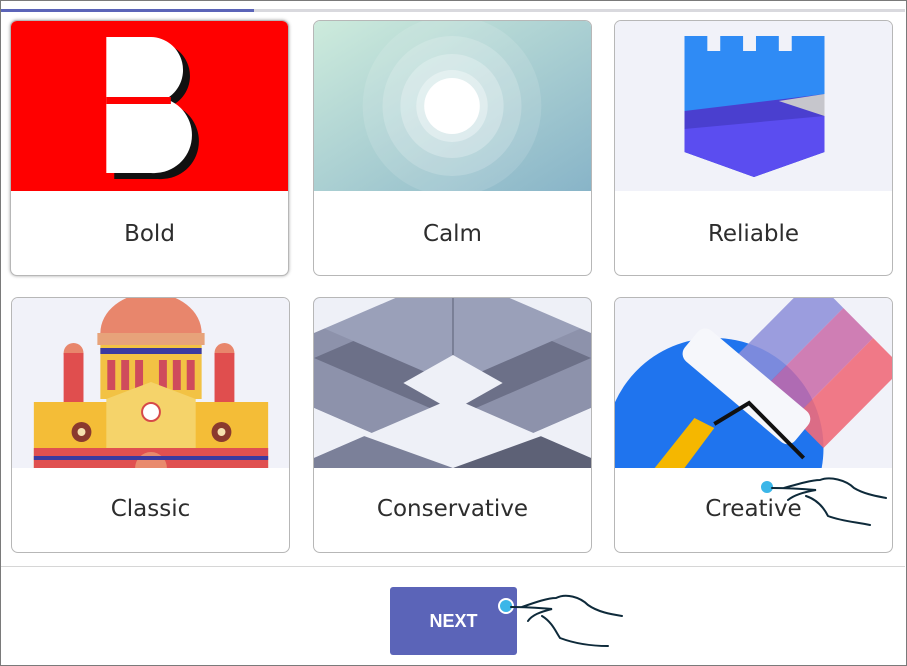 The image size is (907, 666). I want to click on style-card-bold: Bold, so click(149, 148).